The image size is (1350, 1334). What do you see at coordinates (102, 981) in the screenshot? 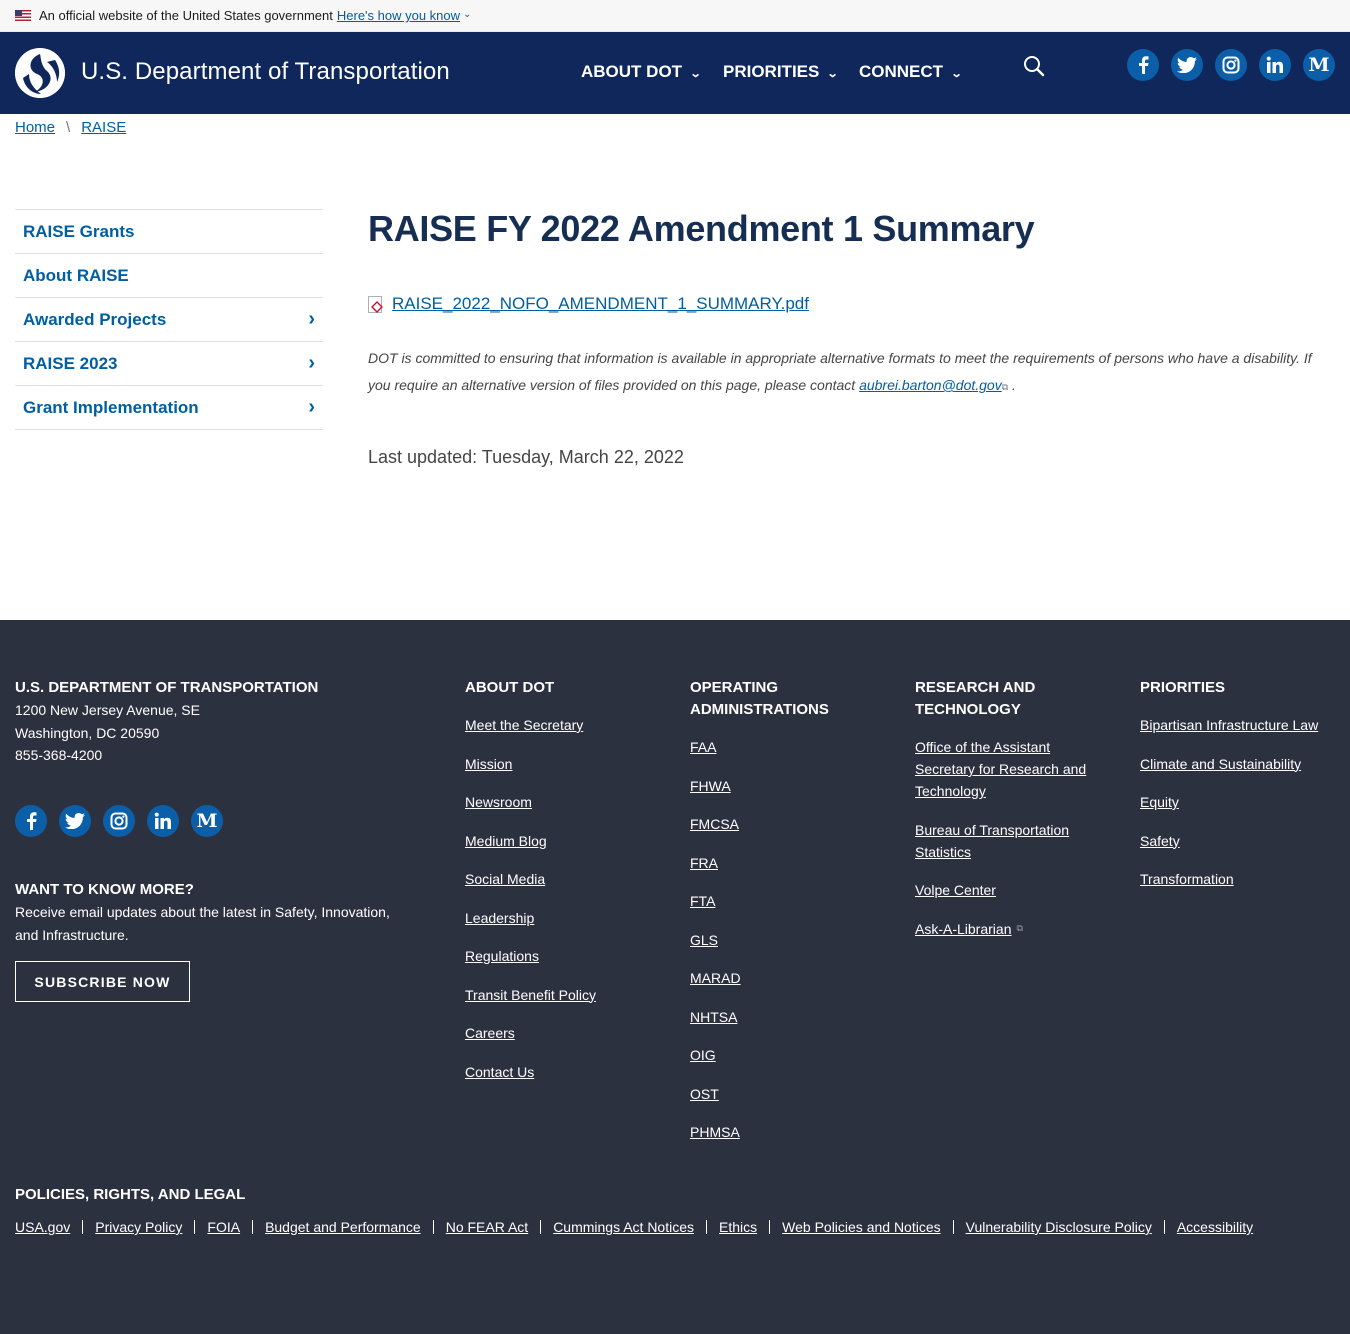
I see `subscribe-button: SUBSCRIBE NOW` at bounding box center [102, 981].